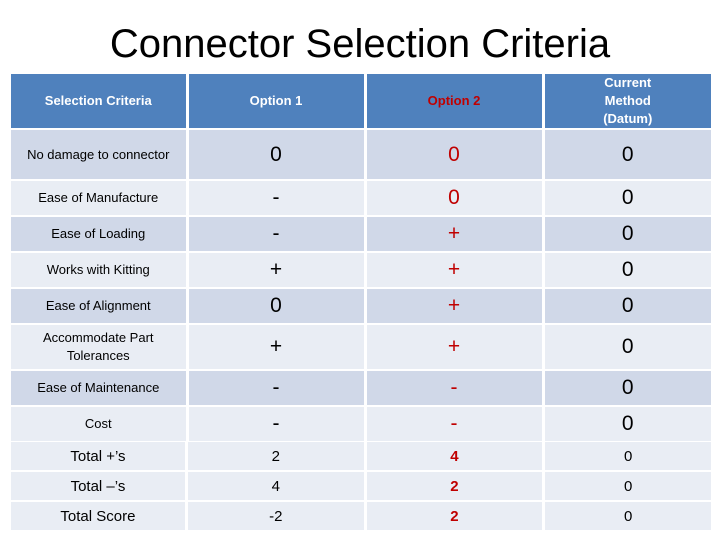 This screenshot has height=540, width=720. Describe the element at coordinates (98, 234) in the screenshot. I see `criteria-cell: Ease of Loading` at that location.